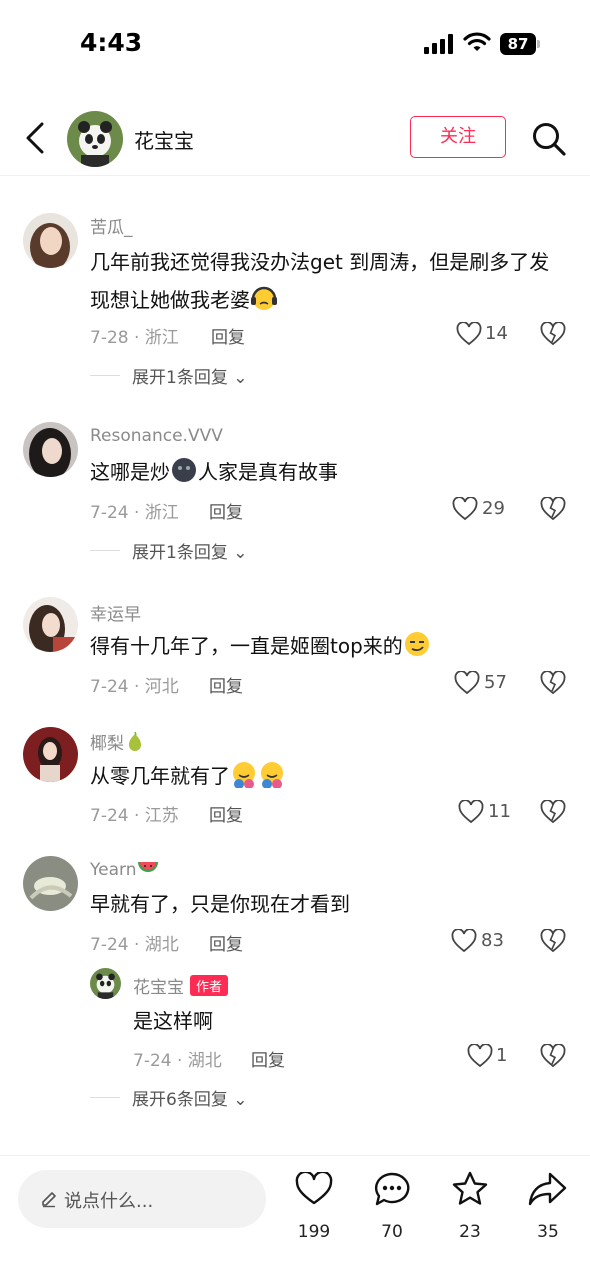 This screenshot has height=1280, width=590. I want to click on commenter-name: Resonance.VVV, so click(156, 436).